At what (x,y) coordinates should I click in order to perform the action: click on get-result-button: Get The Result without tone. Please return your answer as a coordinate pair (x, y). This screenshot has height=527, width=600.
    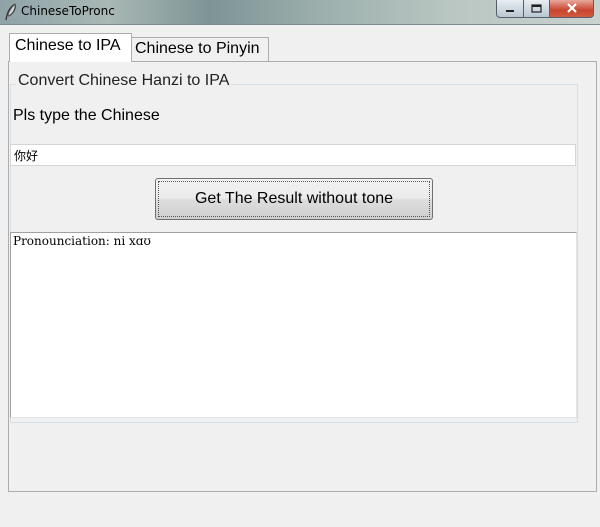
    Looking at the image, I should click on (294, 199).